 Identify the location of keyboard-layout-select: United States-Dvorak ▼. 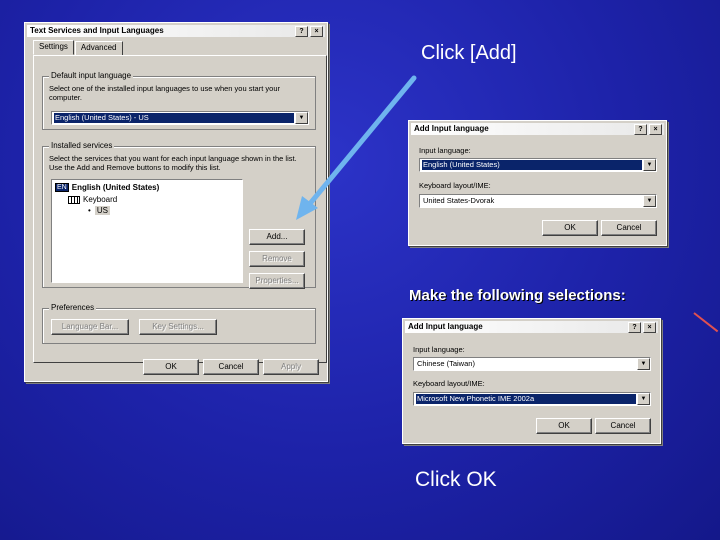
(538, 201).